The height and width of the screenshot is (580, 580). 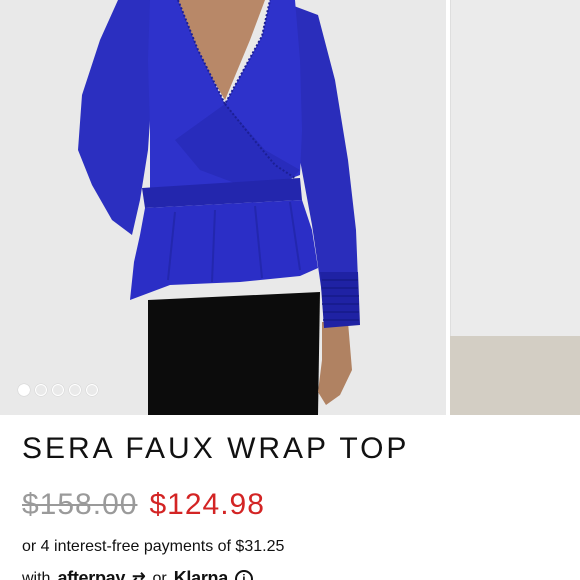 What do you see at coordinates (159, 574) in the screenshot?
I see `or-text: or` at bounding box center [159, 574].